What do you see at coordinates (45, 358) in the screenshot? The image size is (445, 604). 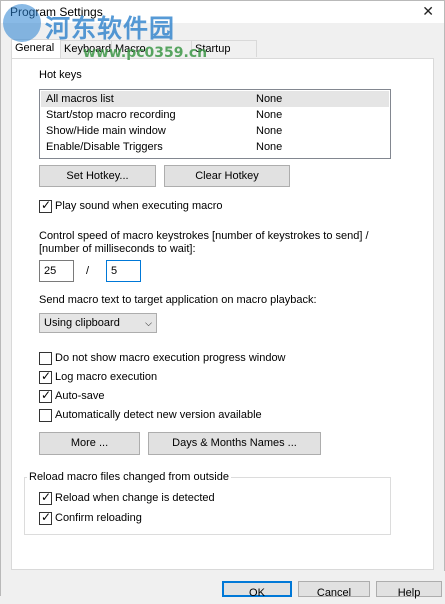 I see `hide-progress-checkbox` at bounding box center [45, 358].